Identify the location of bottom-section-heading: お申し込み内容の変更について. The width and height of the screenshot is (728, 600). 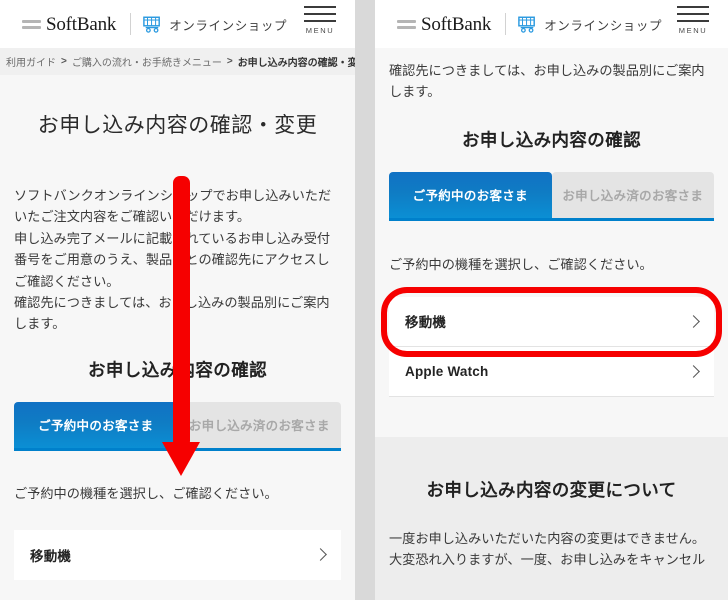
(551, 489).